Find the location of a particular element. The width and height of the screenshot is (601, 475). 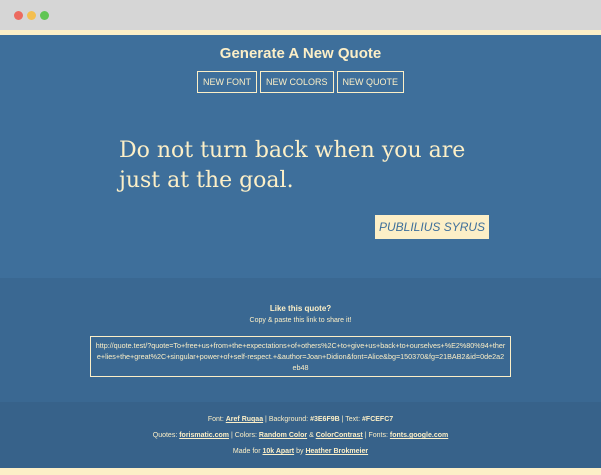

font-label: Font: is located at coordinates (215, 419).